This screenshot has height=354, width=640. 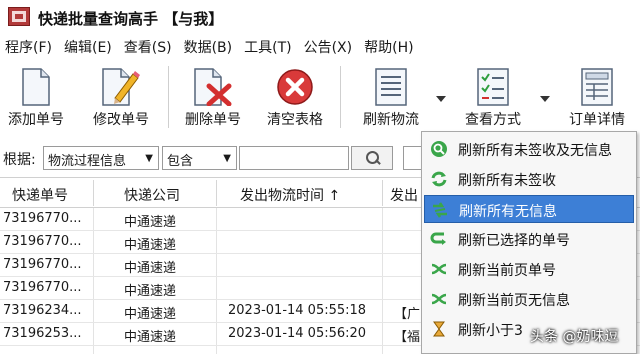 I want to click on view-mode-dropdown-arrow-icon, so click(x=545, y=99).